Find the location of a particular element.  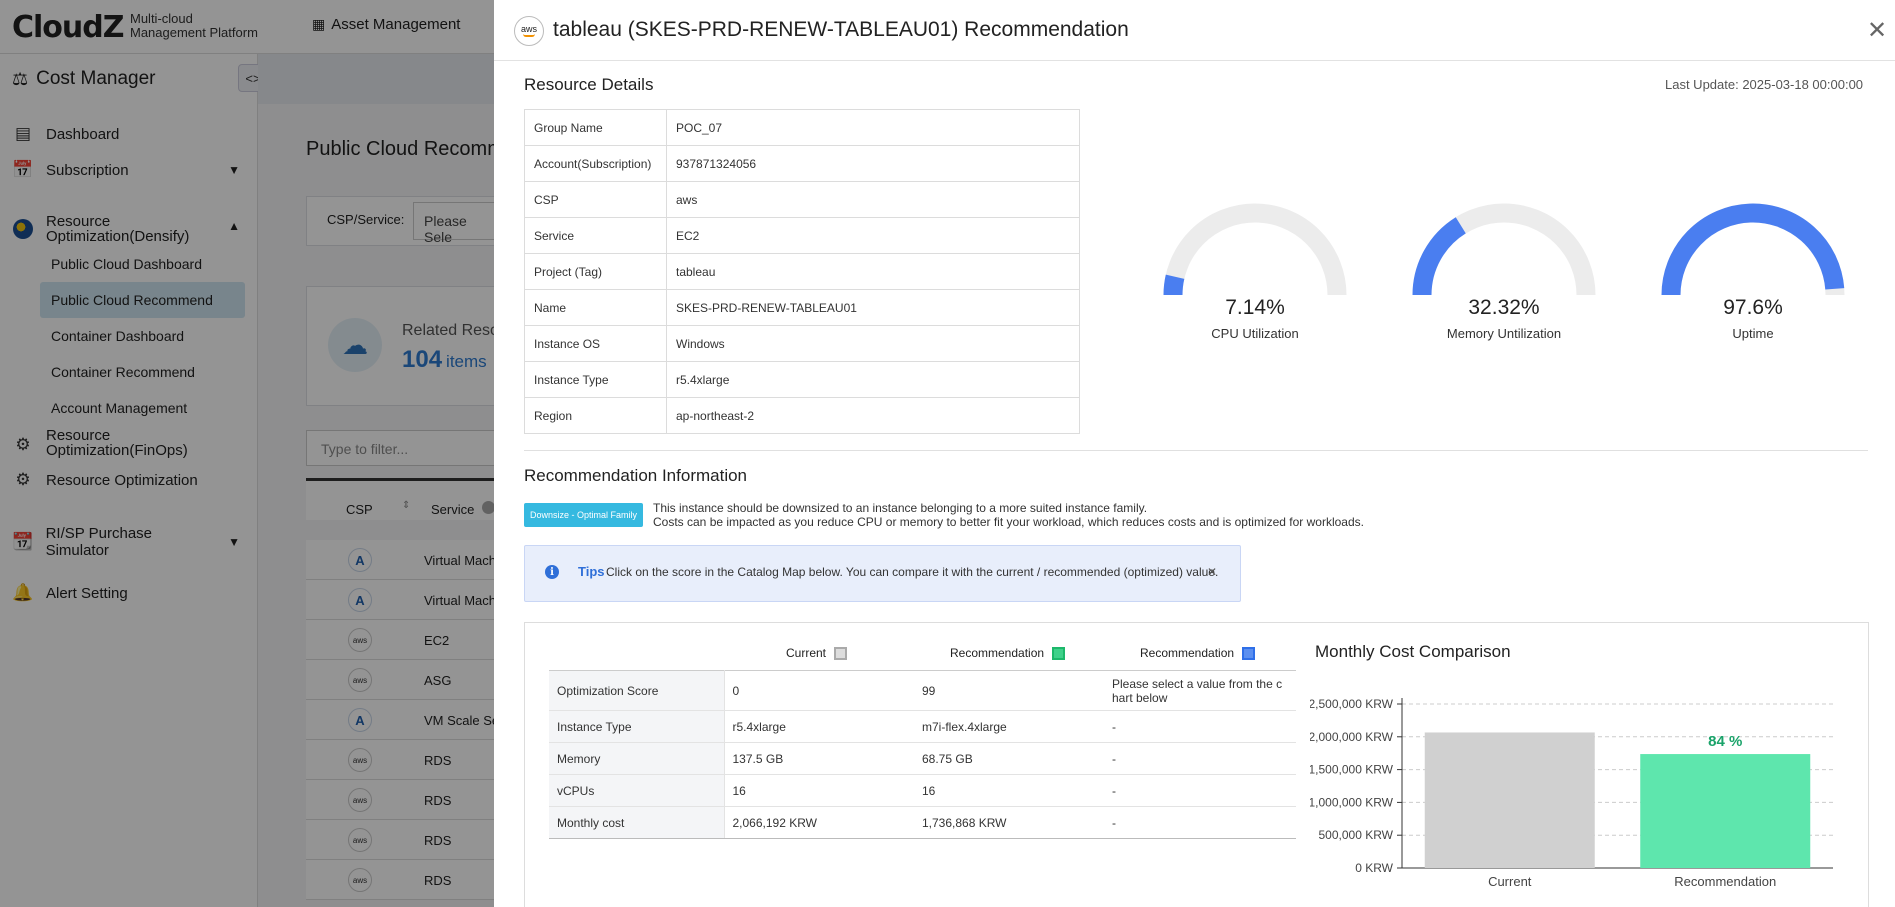

detail-value: aws is located at coordinates (873, 199).